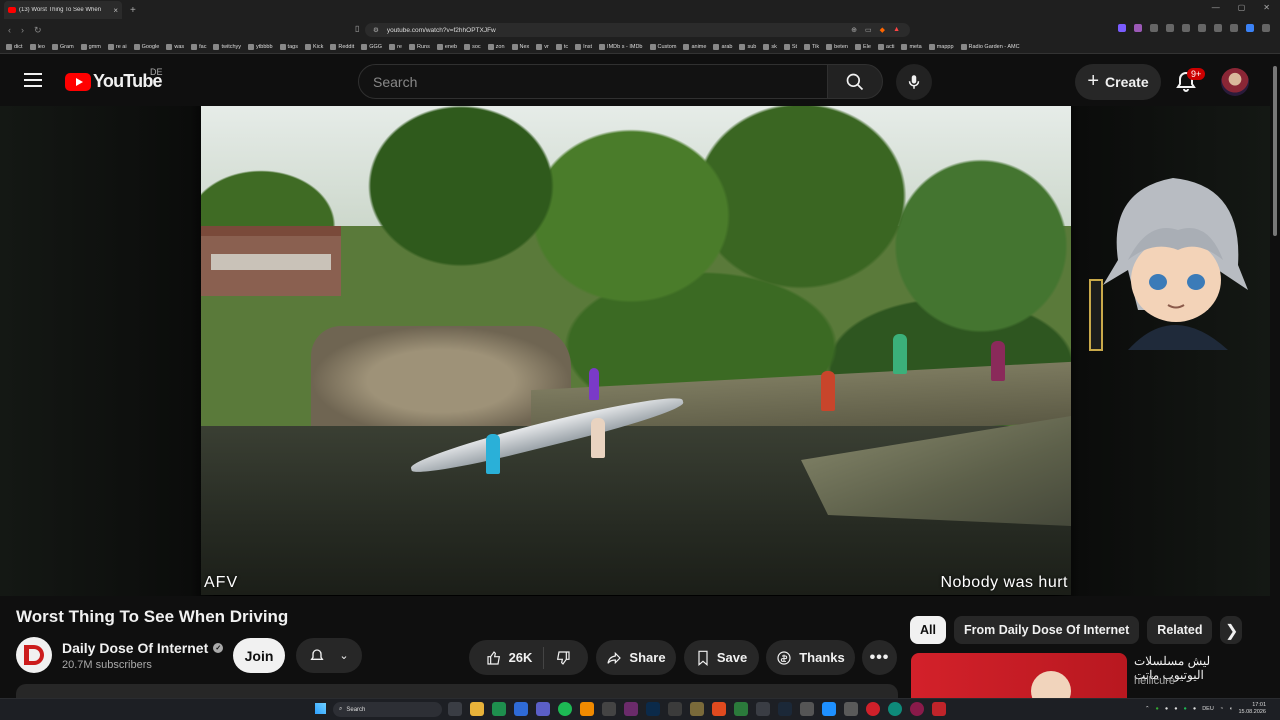 The width and height of the screenshot is (1280, 720). What do you see at coordinates (810, 657) in the screenshot?
I see `thanks-button: Thanks` at bounding box center [810, 657].